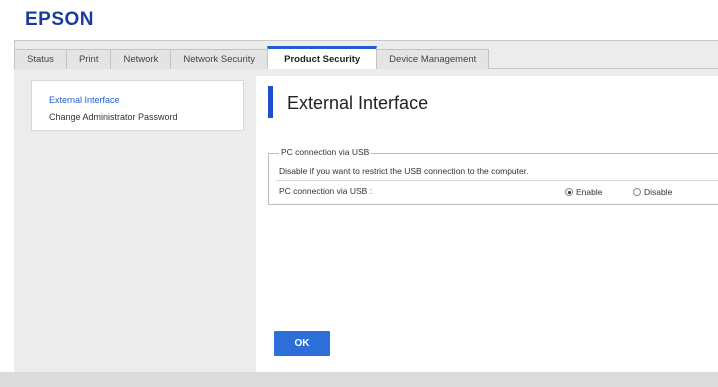 This screenshot has width=718, height=387. I want to click on radio-disable: Disable, so click(652, 192).